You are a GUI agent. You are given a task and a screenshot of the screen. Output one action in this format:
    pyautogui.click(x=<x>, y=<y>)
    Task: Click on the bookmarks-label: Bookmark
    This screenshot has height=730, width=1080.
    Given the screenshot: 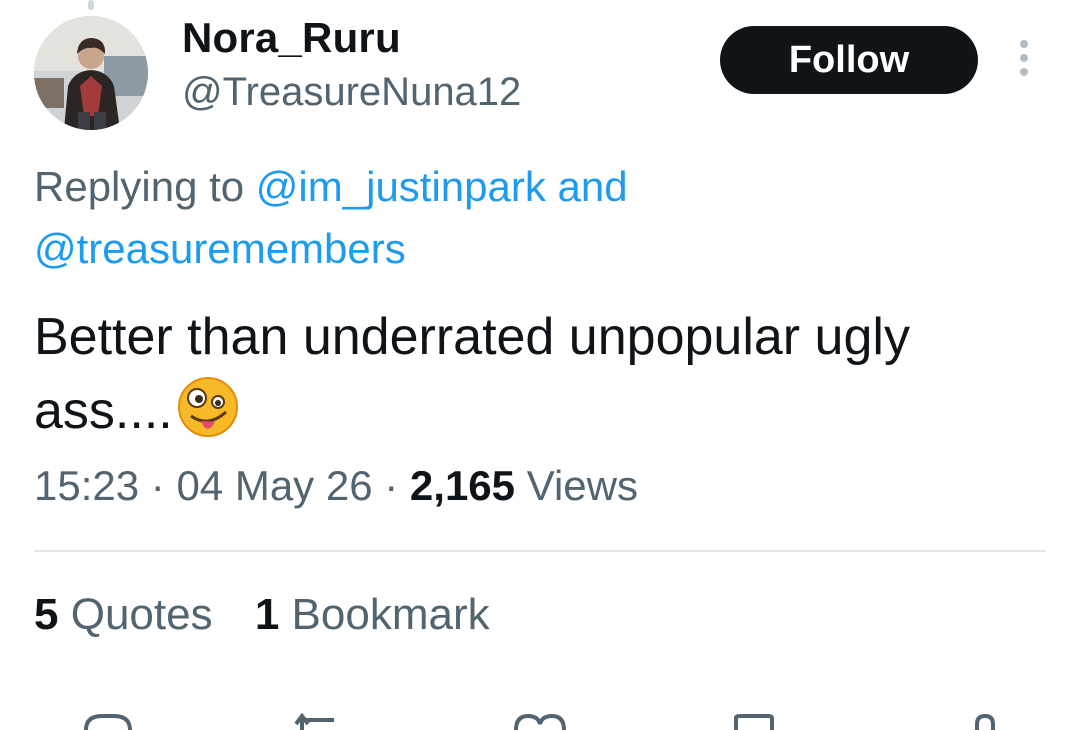 What is the action you would take?
    pyautogui.click(x=390, y=614)
    